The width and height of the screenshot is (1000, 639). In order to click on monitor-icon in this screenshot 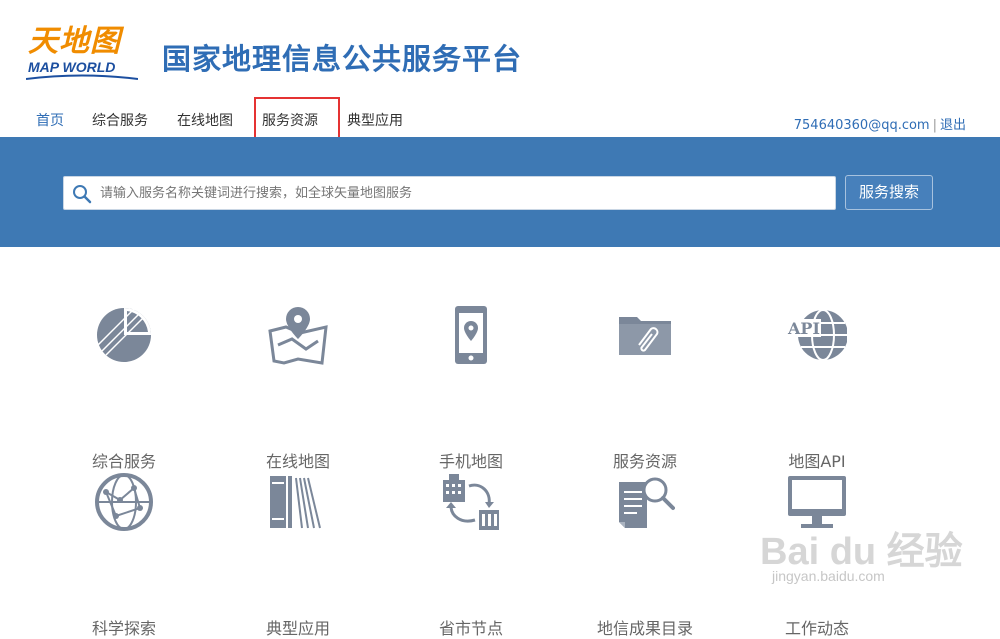, I will do `click(817, 502)`.